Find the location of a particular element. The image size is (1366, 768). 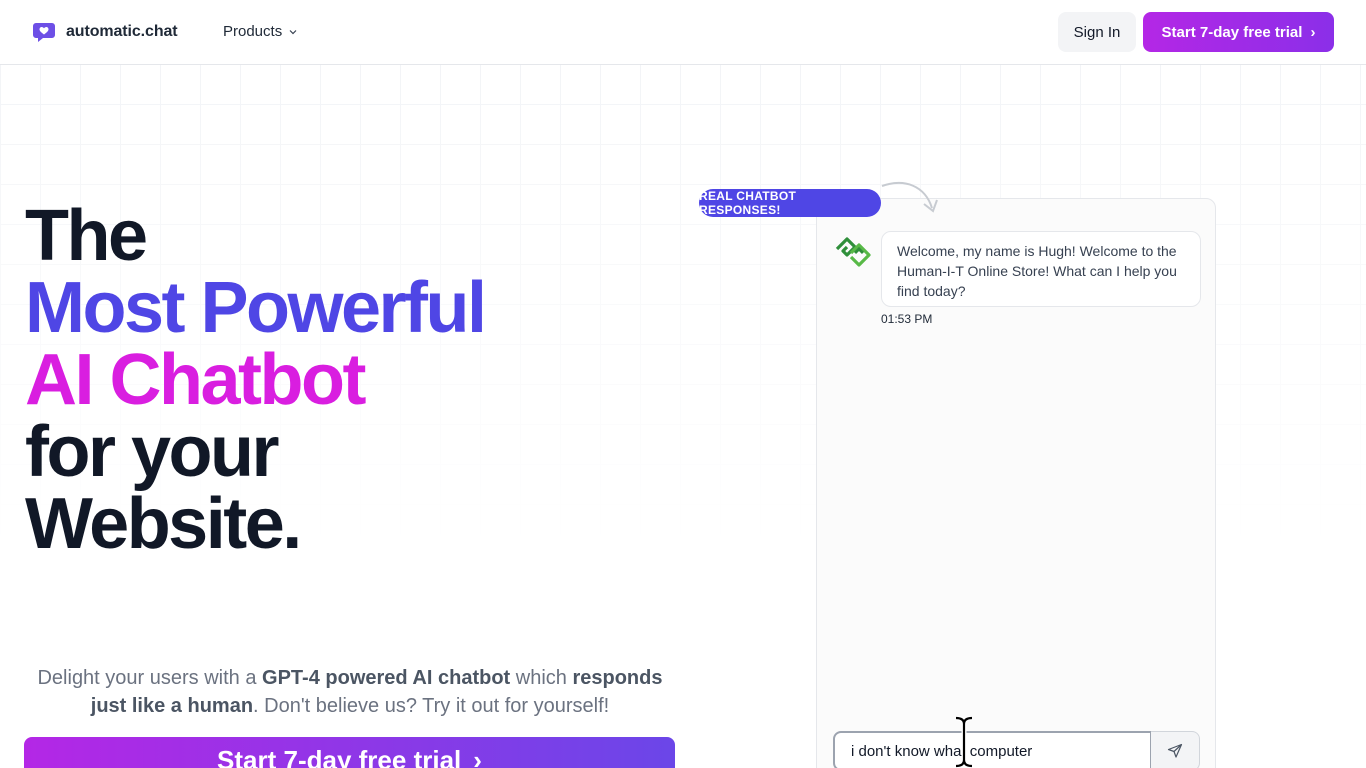

hero-line-3: AI Chatbot is located at coordinates (195, 380).